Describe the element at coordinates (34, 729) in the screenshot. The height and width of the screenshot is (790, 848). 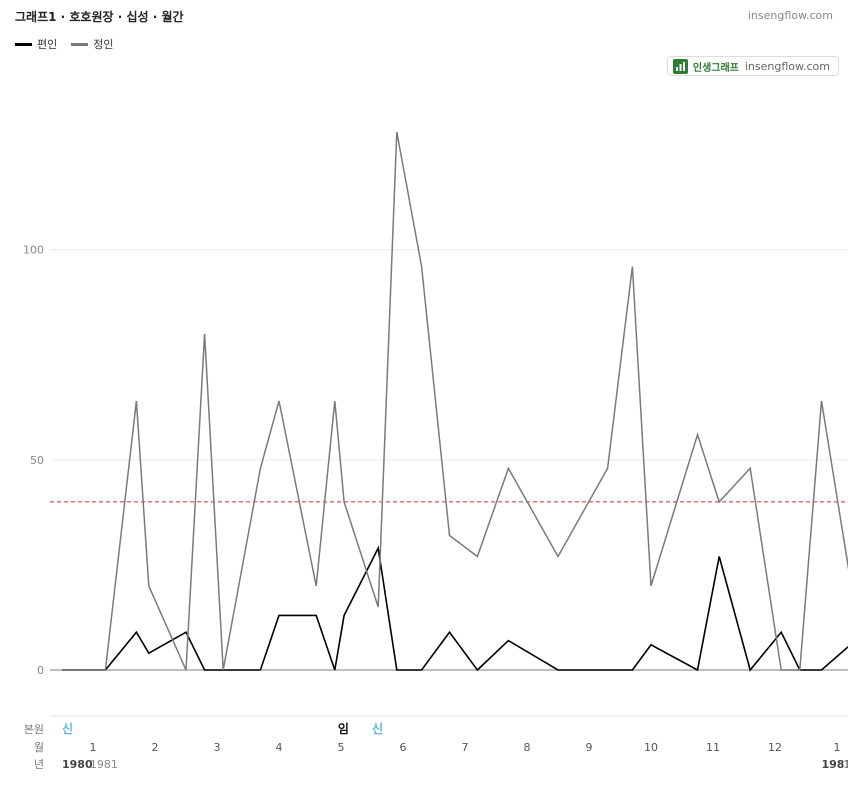
I see `row-label-bonwon: 본원` at that location.